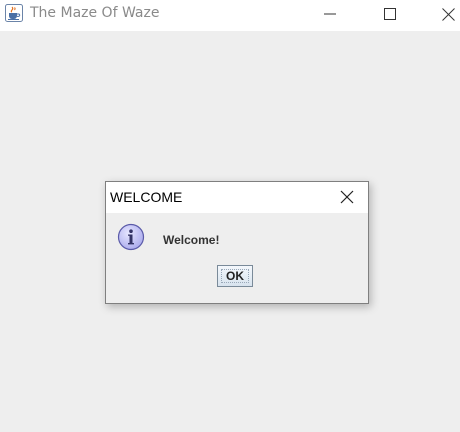  I want to click on dialog-title: WELCOME, so click(146, 197).